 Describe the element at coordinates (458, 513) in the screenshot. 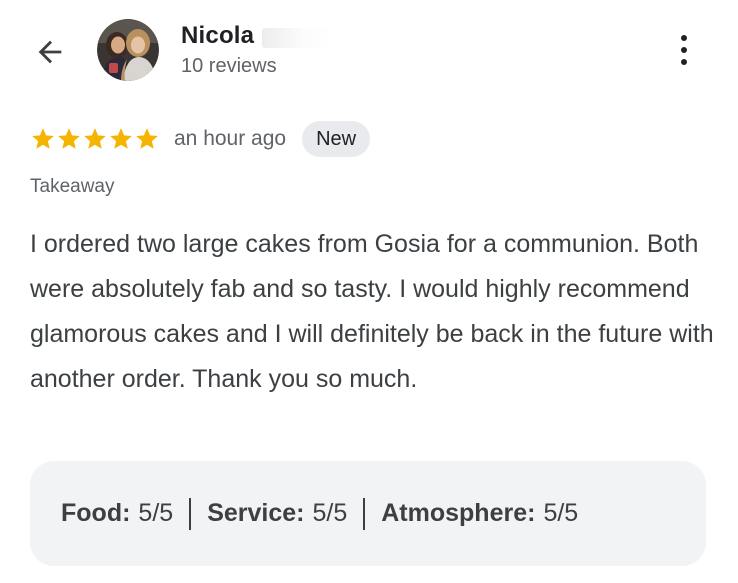

I see `atmosphere-label: Atmosphere:` at that location.